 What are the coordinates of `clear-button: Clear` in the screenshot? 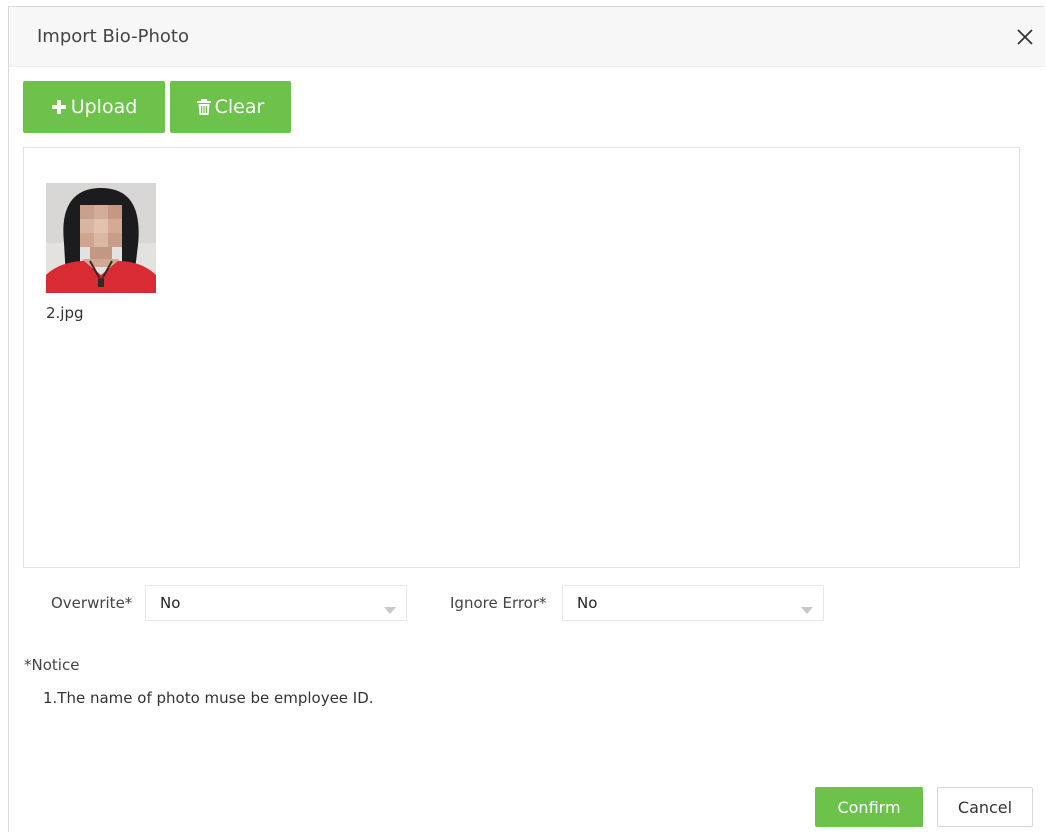 It's located at (230, 107).